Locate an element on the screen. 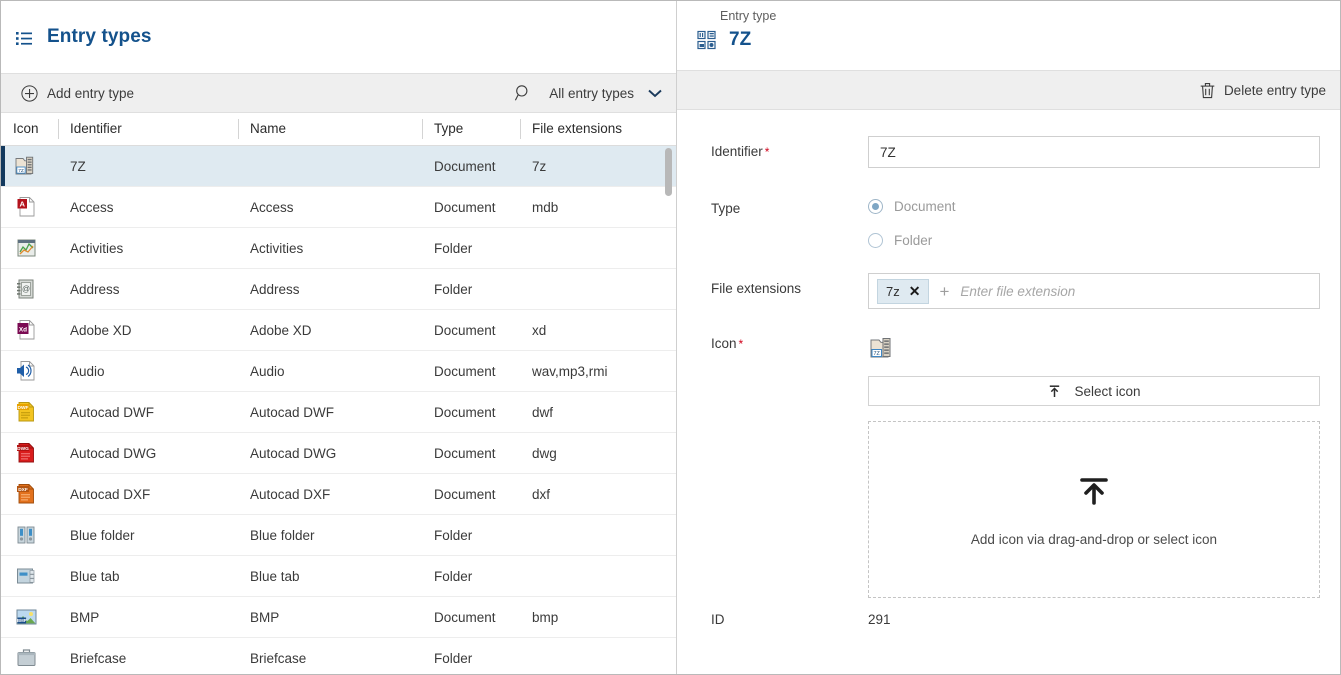  radio-document-label: Document is located at coordinates (925, 206).